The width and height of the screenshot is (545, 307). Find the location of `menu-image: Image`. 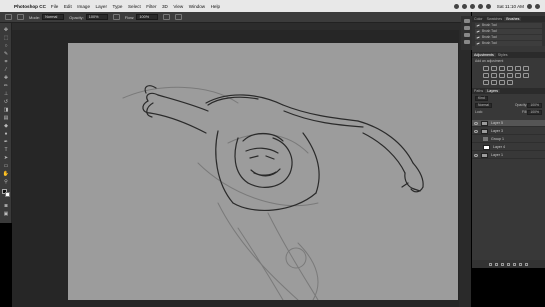

menu-image: Image is located at coordinates (83, 6).